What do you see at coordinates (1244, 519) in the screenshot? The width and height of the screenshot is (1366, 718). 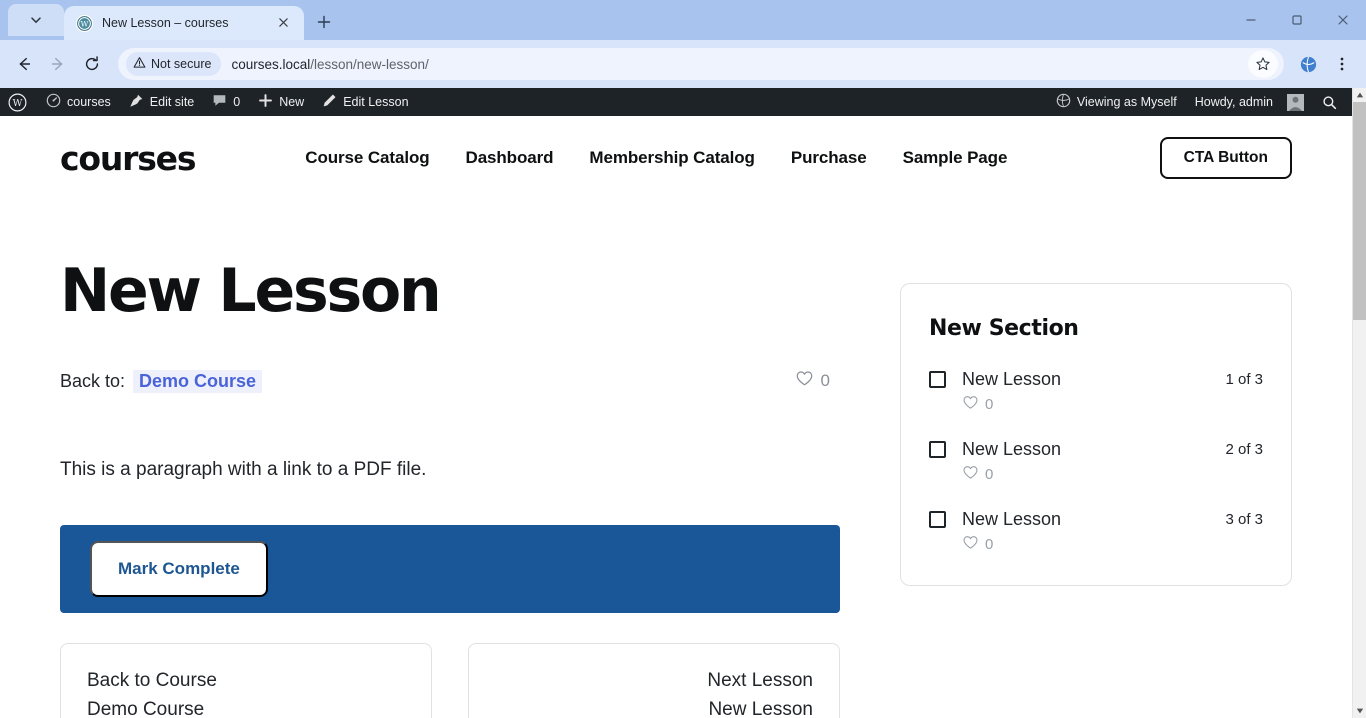 I see `lesson-position: 3 of 3` at bounding box center [1244, 519].